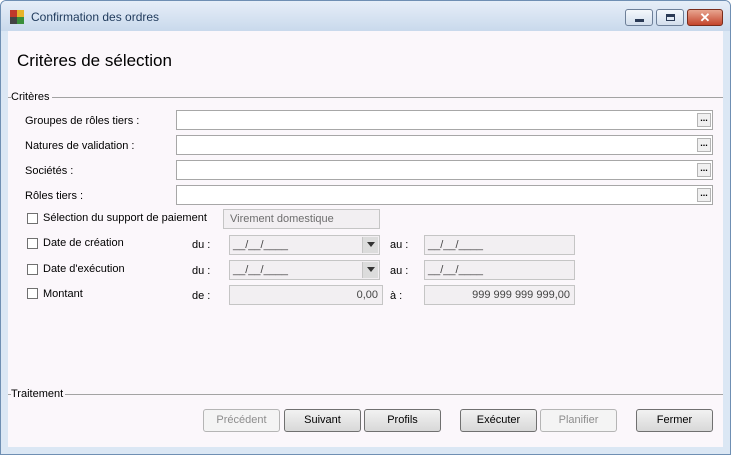 This screenshot has width=731, height=455. What do you see at coordinates (499, 270) in the screenshot?
I see `execution-date-to-field: __/__/____` at bounding box center [499, 270].